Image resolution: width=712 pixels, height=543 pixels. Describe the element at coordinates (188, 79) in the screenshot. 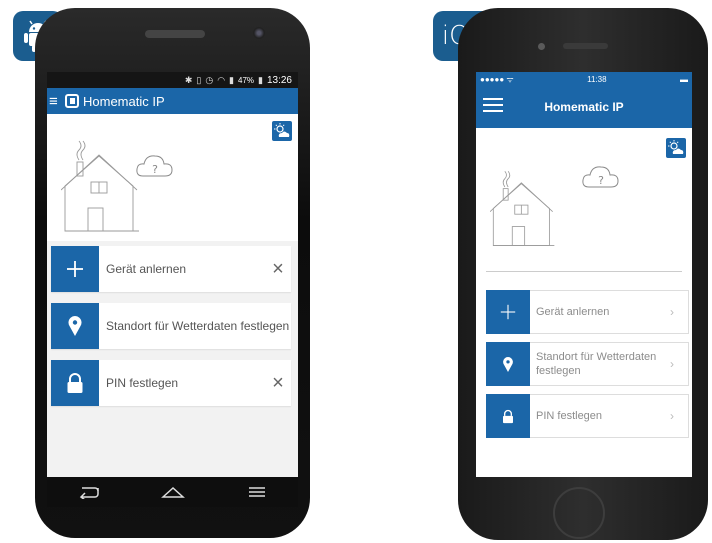

I see `bluetooth-icon: ✱` at that location.